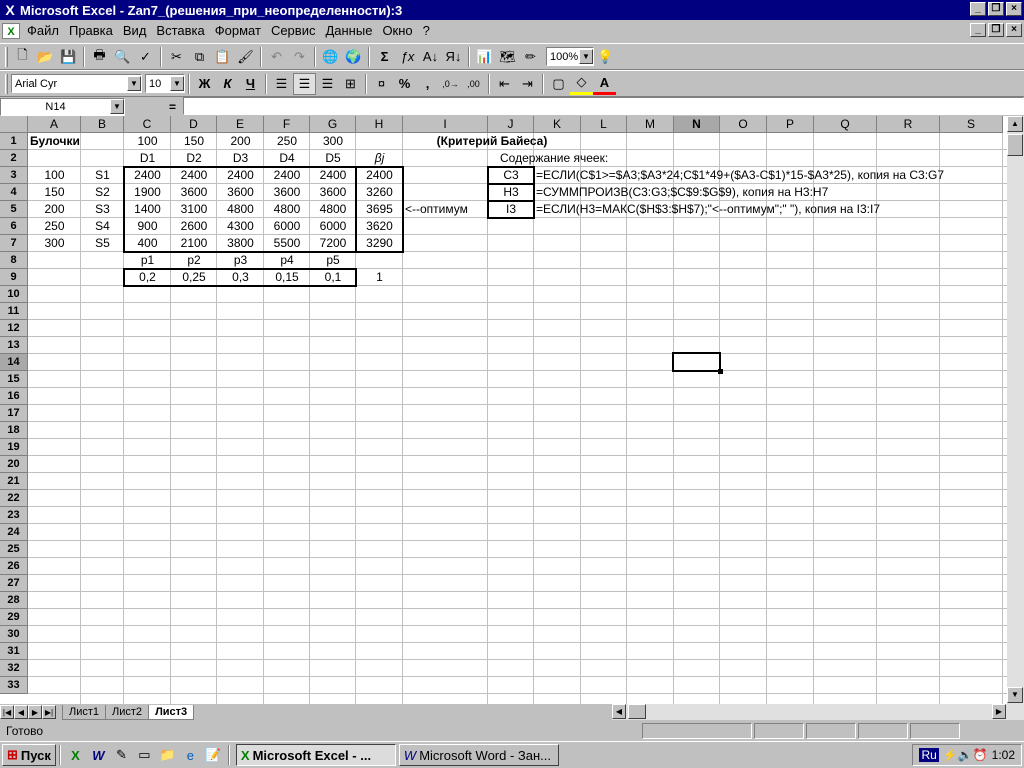  I want to click on sheet-tab-list2: Лист2, so click(127, 712).